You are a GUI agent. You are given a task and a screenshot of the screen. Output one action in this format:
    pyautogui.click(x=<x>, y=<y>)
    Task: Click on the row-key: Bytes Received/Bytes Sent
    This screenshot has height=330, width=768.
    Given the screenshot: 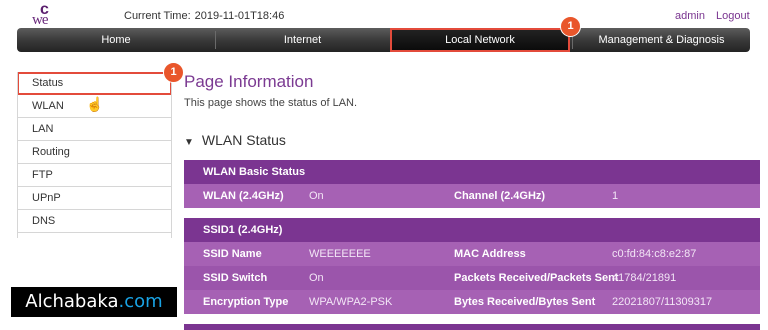 What is the action you would take?
    pyautogui.click(x=525, y=302)
    